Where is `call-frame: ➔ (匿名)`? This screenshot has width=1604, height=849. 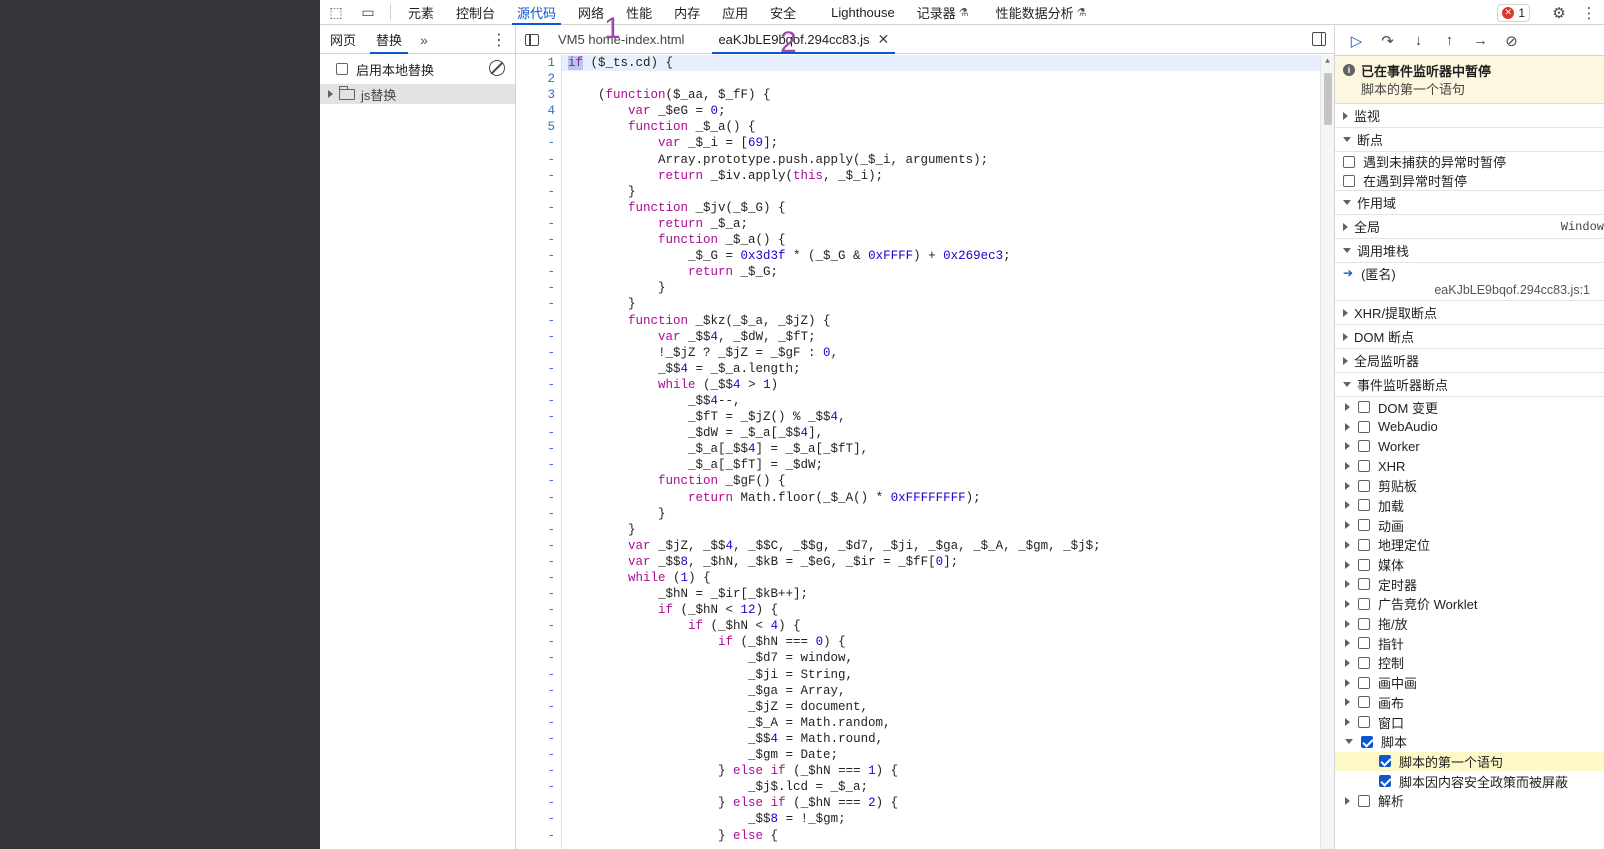 call-frame: ➔ (匿名) is located at coordinates (1469, 273).